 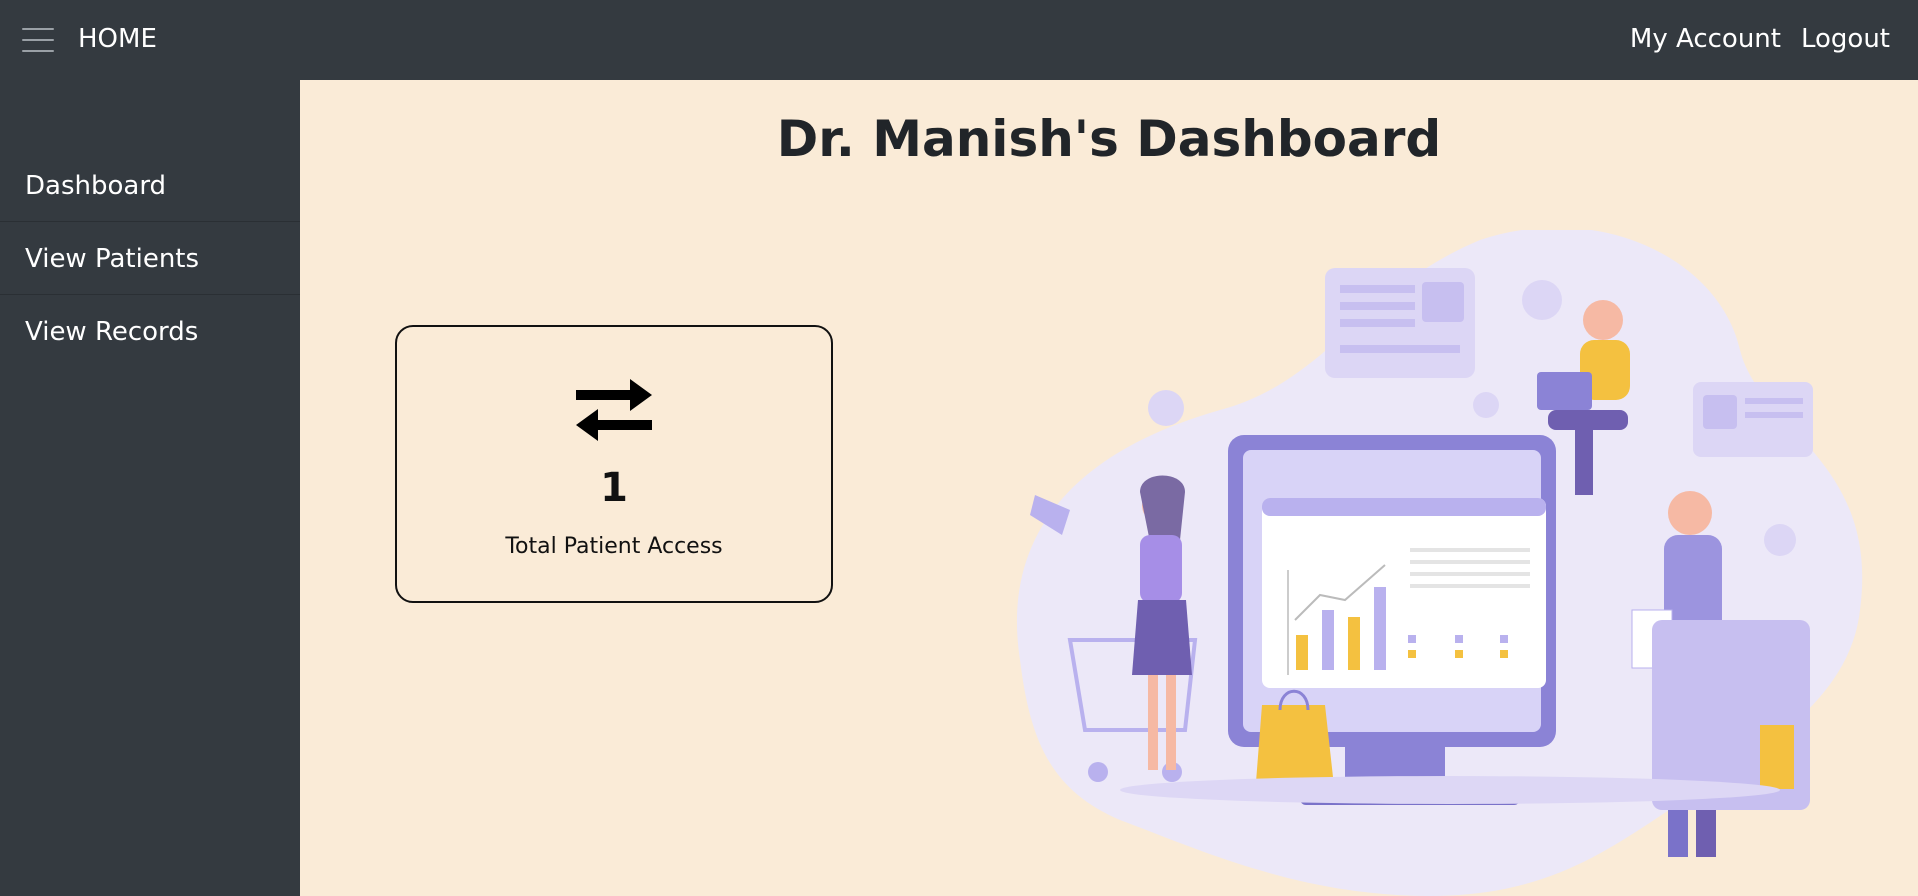 I want to click on total-patient-access-card: 1 Total Patient Access, so click(x=614, y=464).